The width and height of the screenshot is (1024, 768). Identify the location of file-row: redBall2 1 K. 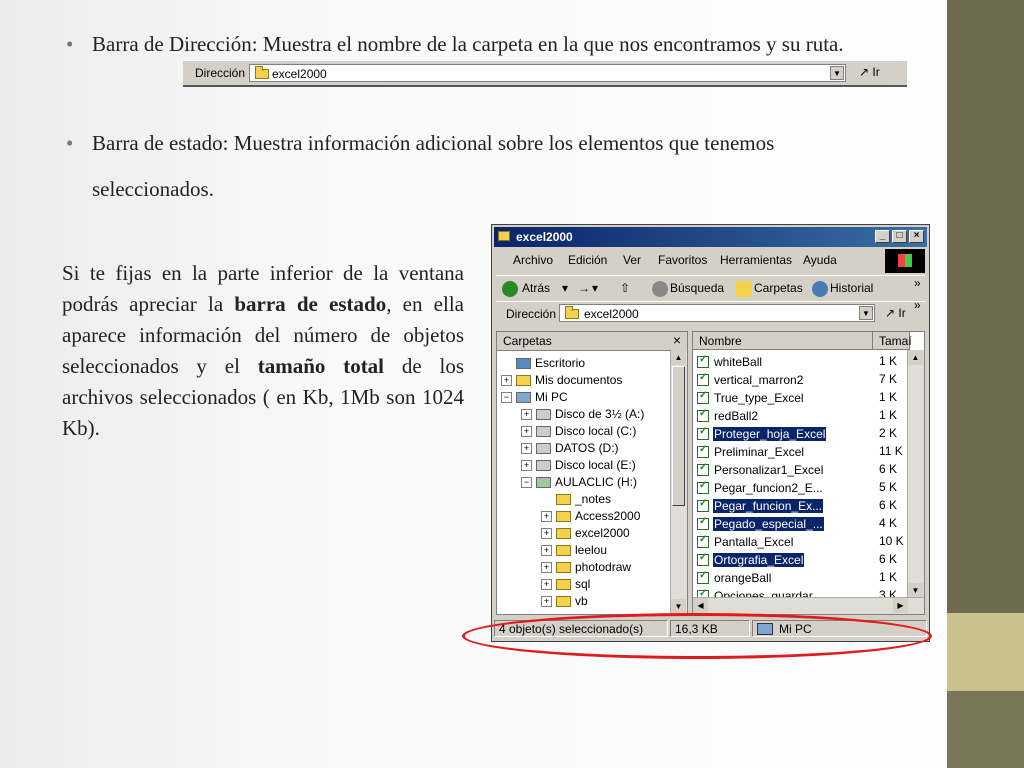
(797, 416).